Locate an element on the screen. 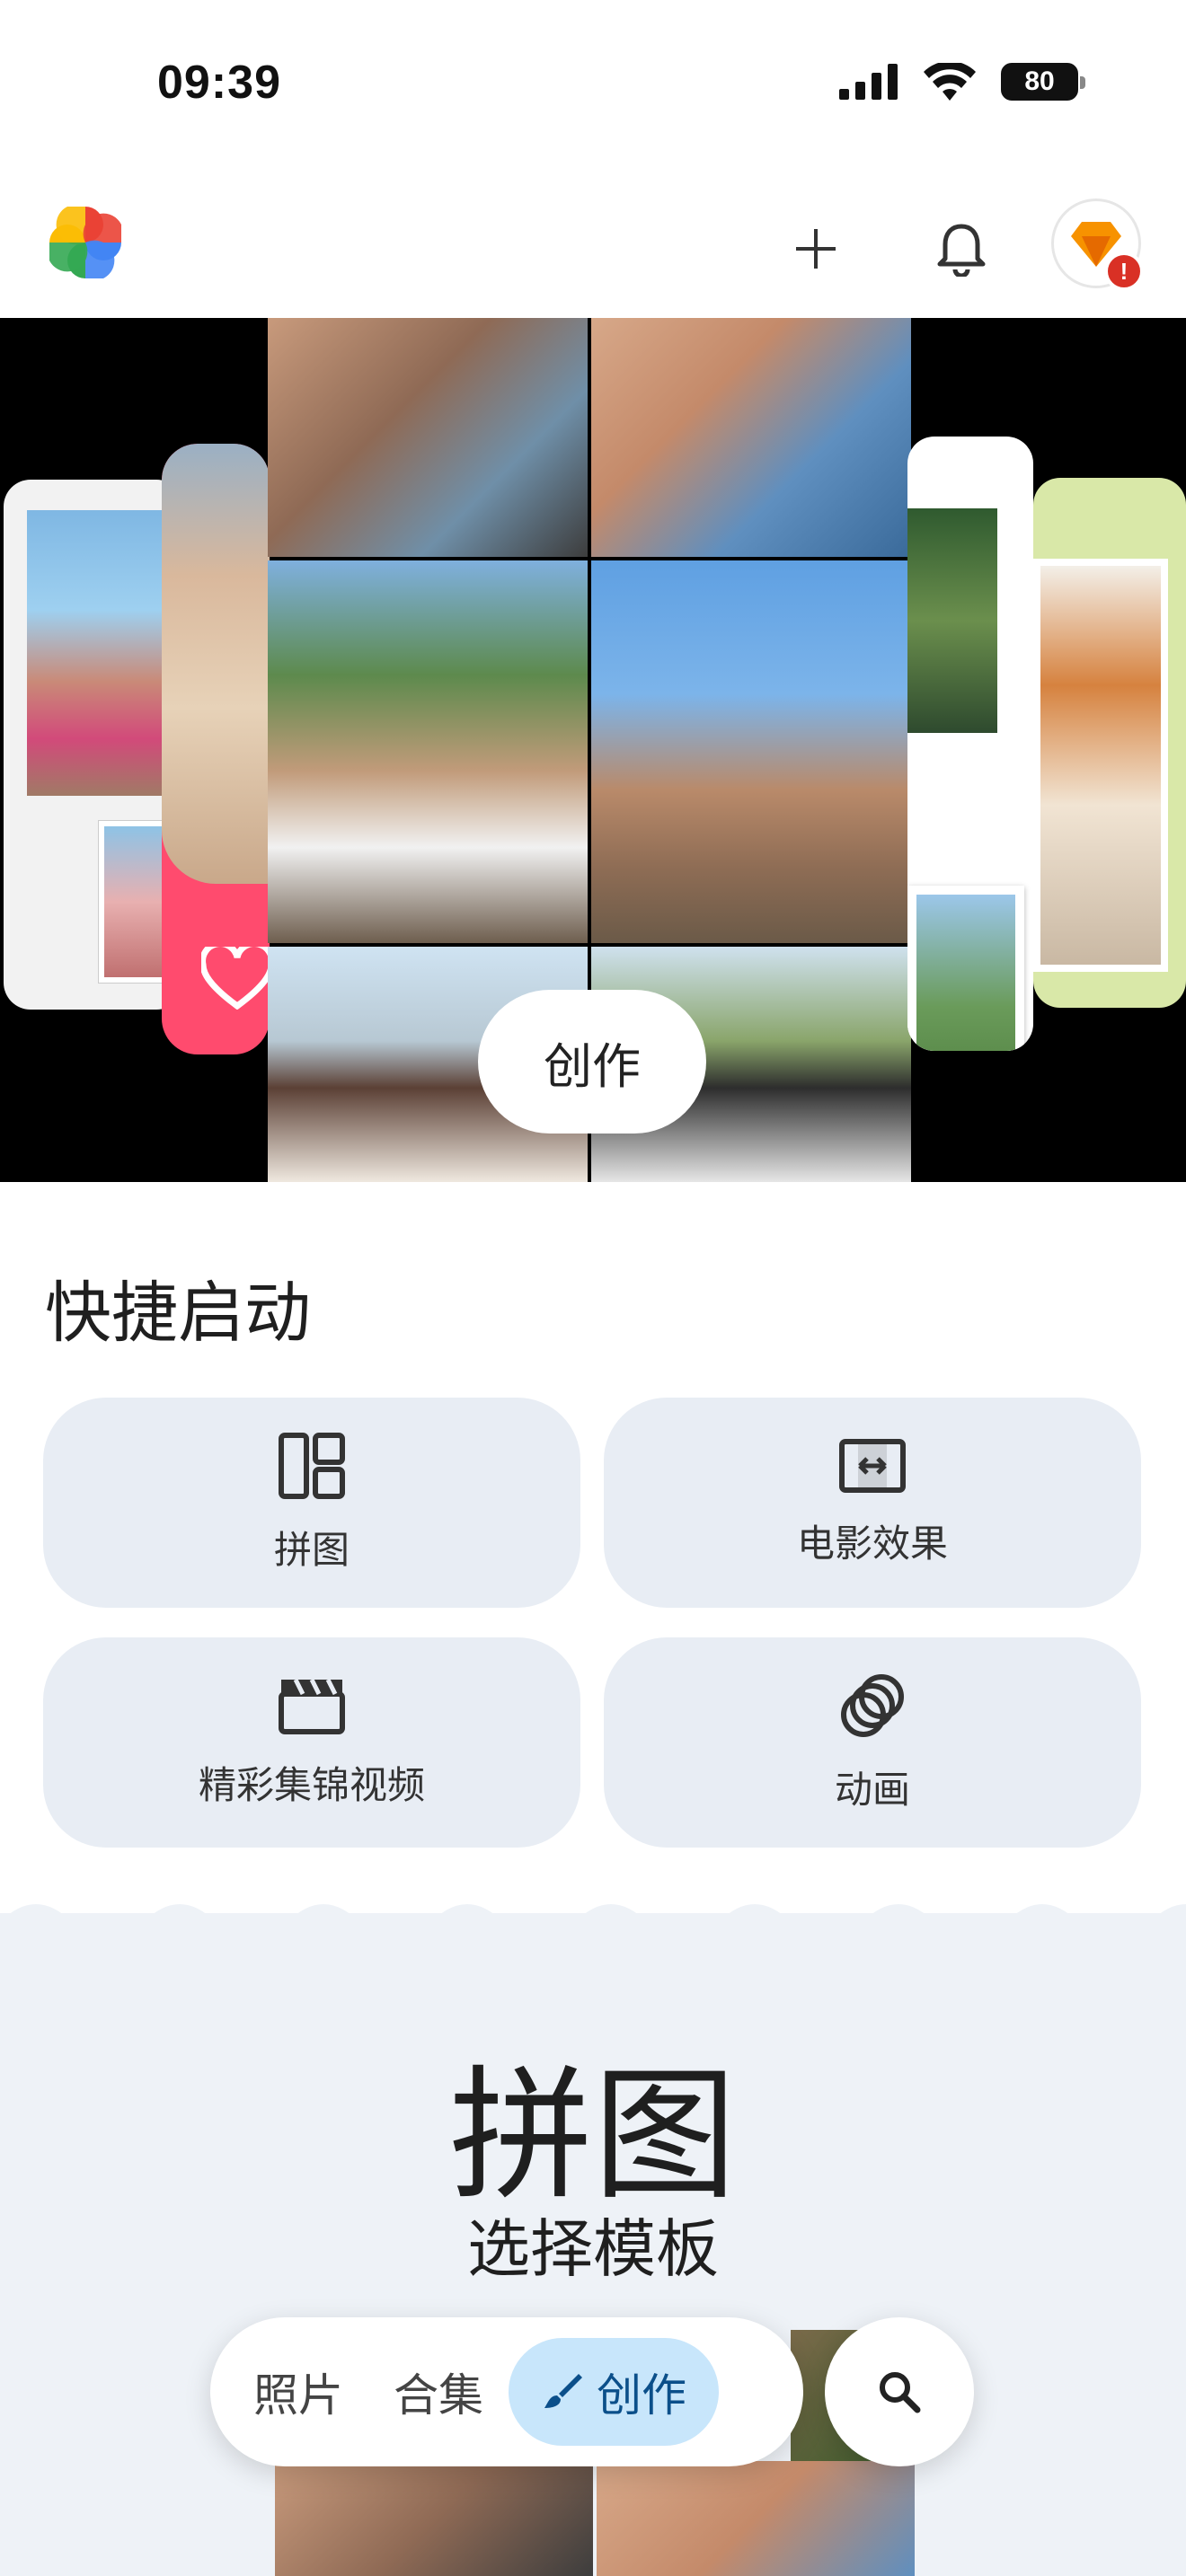 Image resolution: width=1186 pixels, height=2576 pixels. google-photos-logo is located at coordinates (85, 242).